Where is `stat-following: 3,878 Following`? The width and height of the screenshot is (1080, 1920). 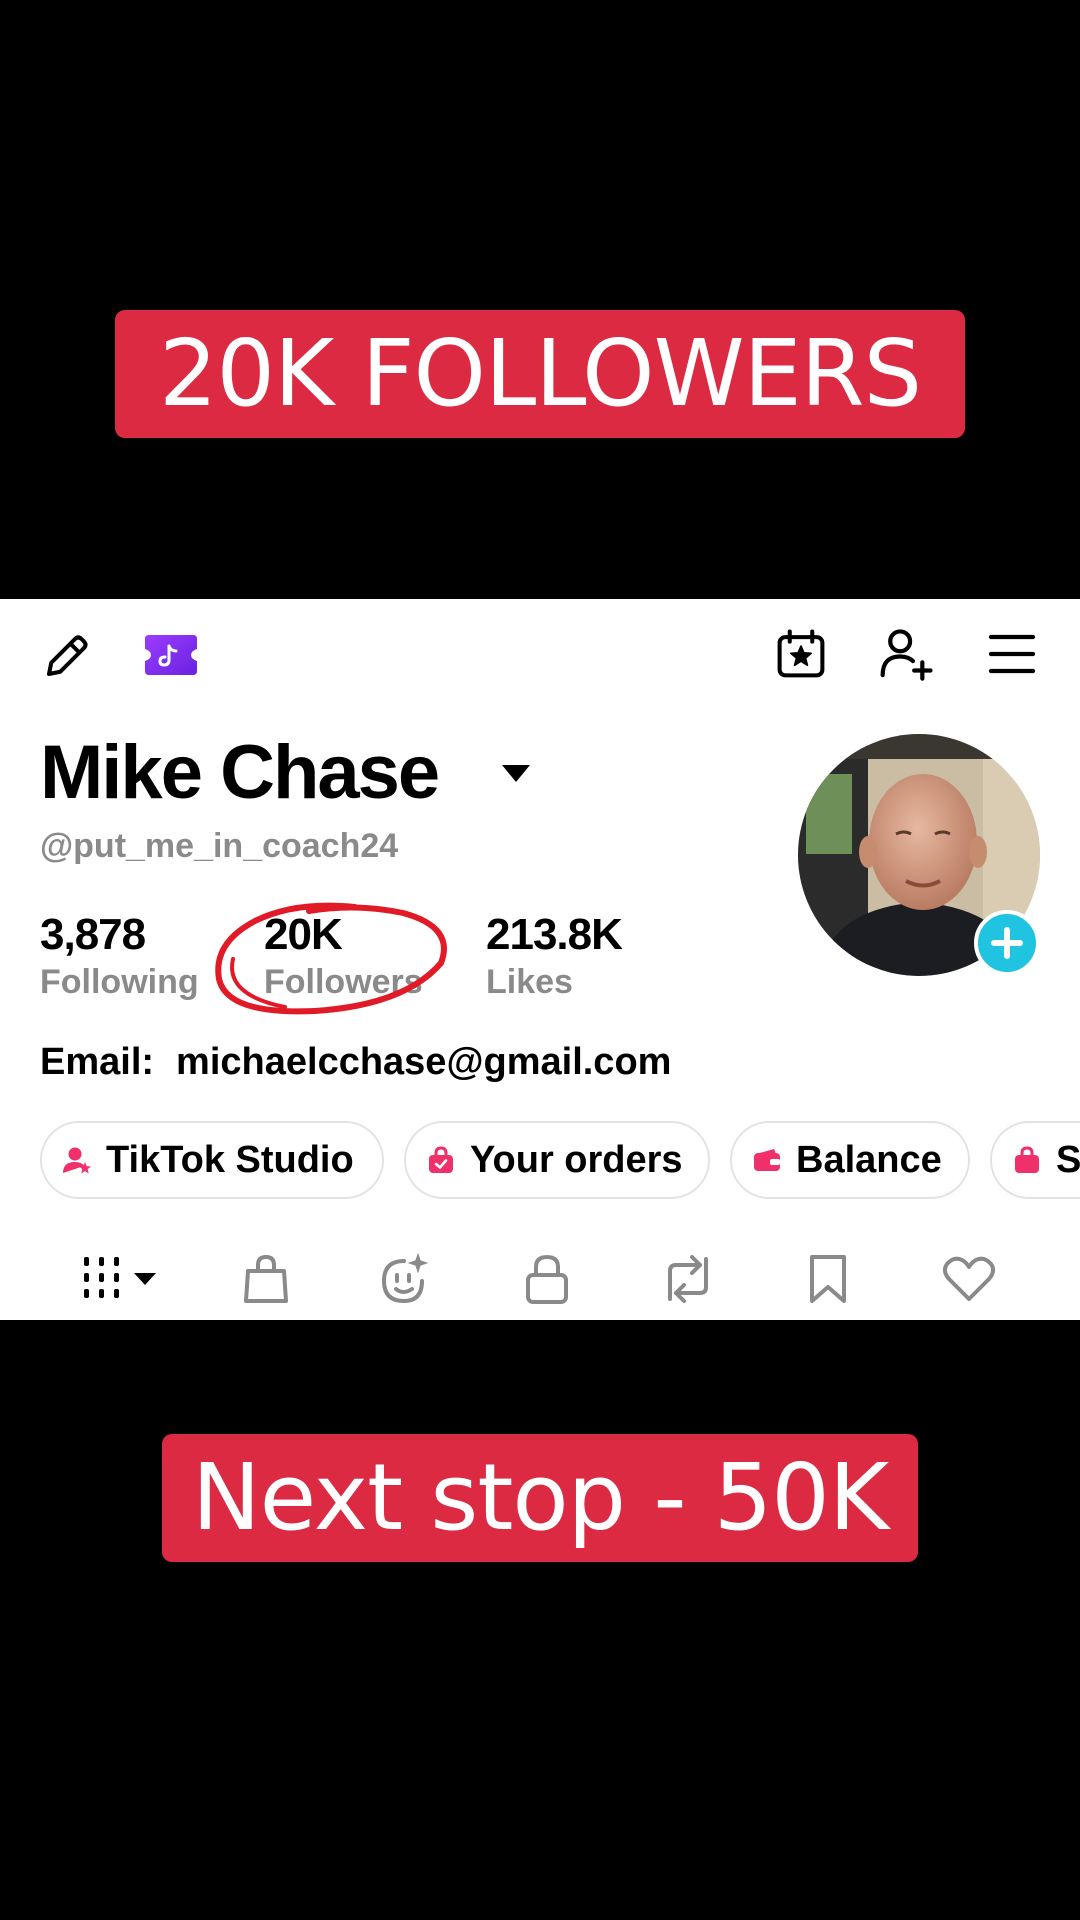 stat-following: 3,878 Following is located at coordinates (119, 958).